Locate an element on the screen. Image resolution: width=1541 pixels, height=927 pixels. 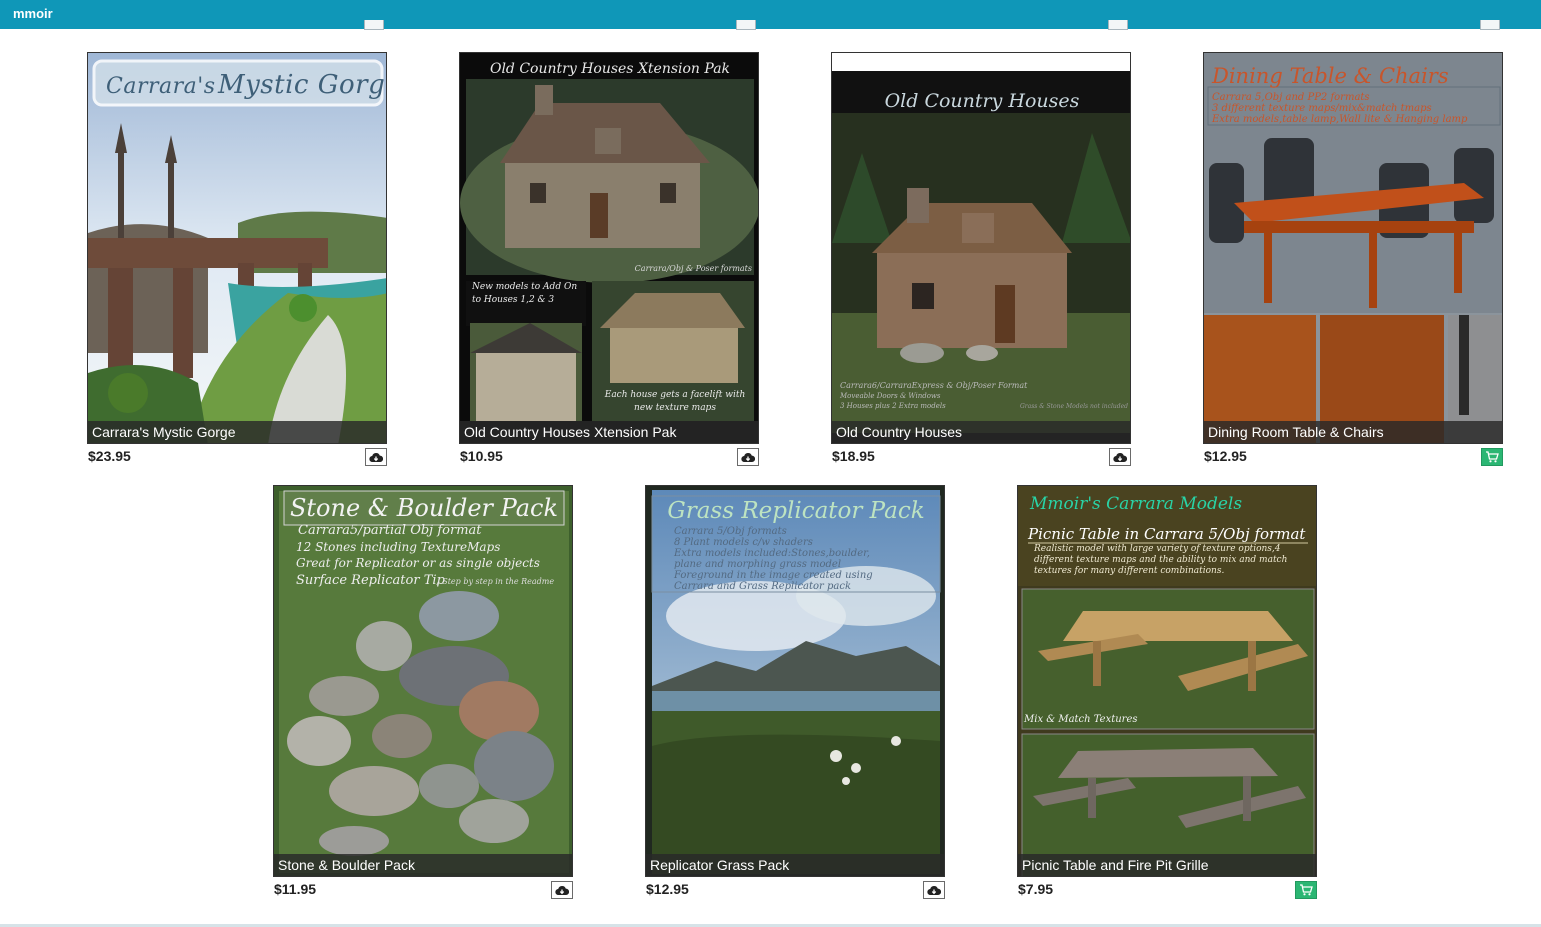
cover-formats: Carrara/Obj & Poser formats is located at coordinates (693, 268).